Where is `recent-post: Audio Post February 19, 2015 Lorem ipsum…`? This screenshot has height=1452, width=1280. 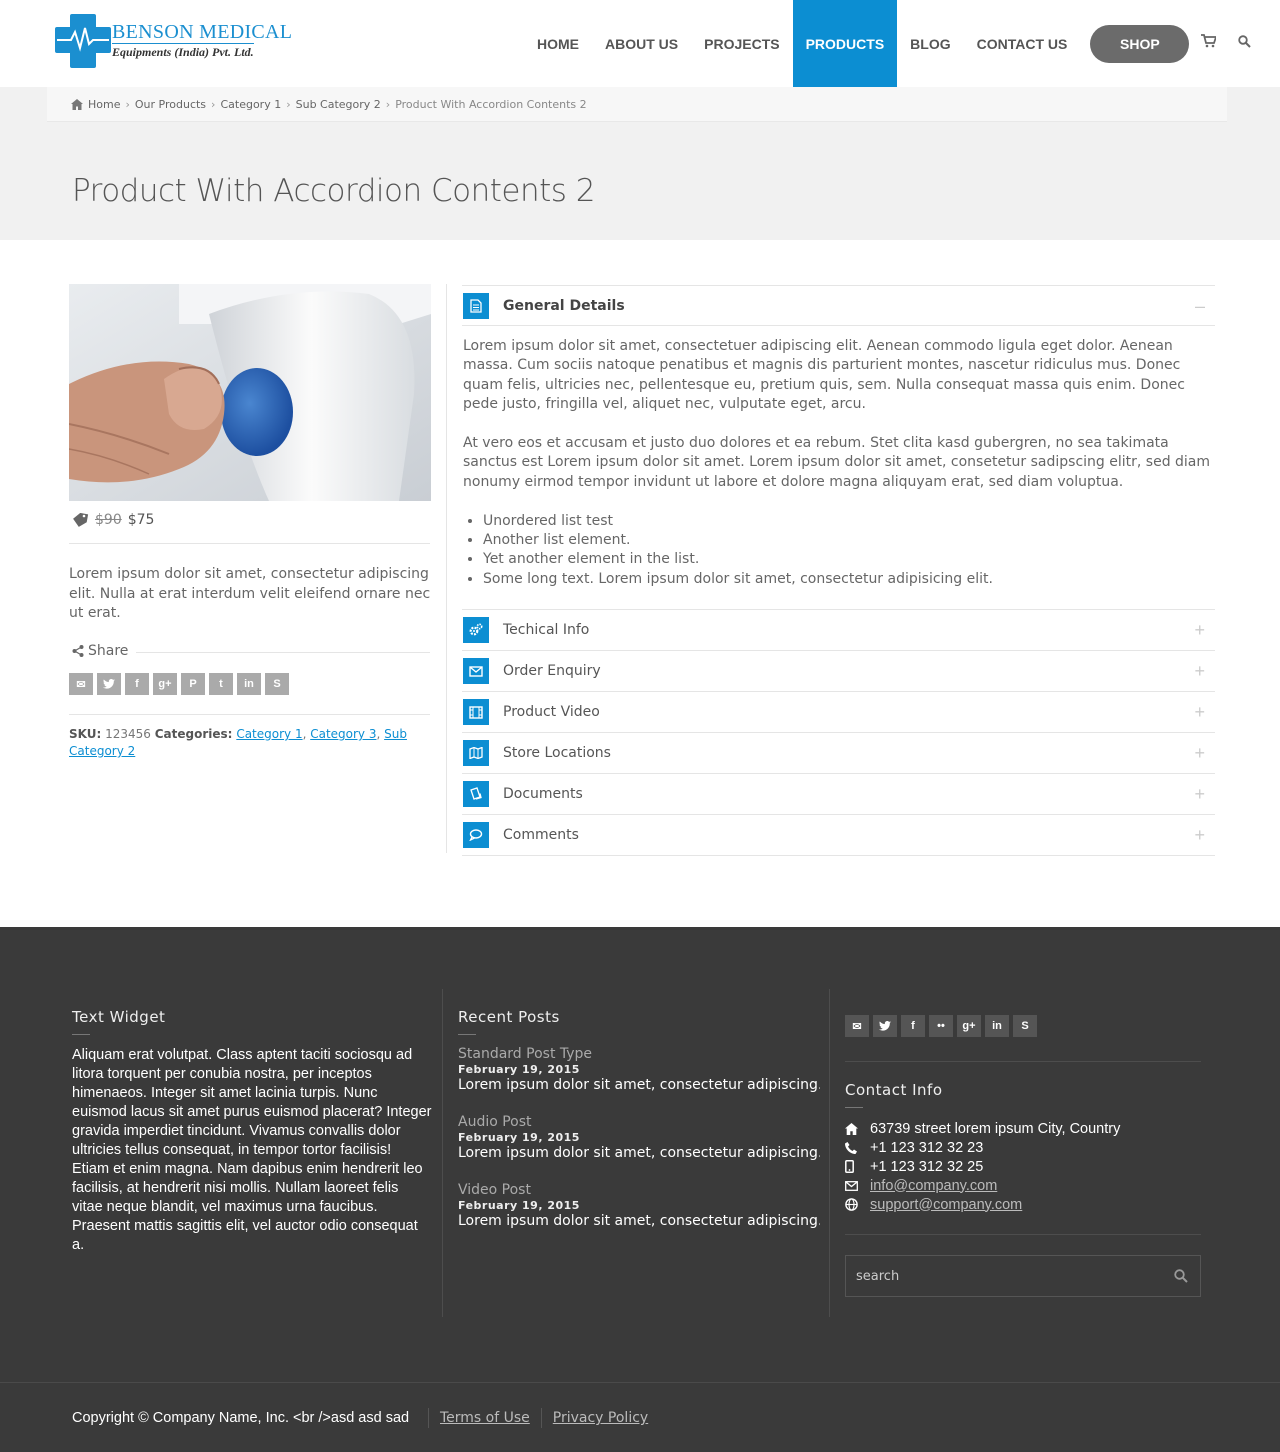 recent-post: Audio Post February 19, 2015 Lorem ipsum… is located at coordinates (639, 1137).